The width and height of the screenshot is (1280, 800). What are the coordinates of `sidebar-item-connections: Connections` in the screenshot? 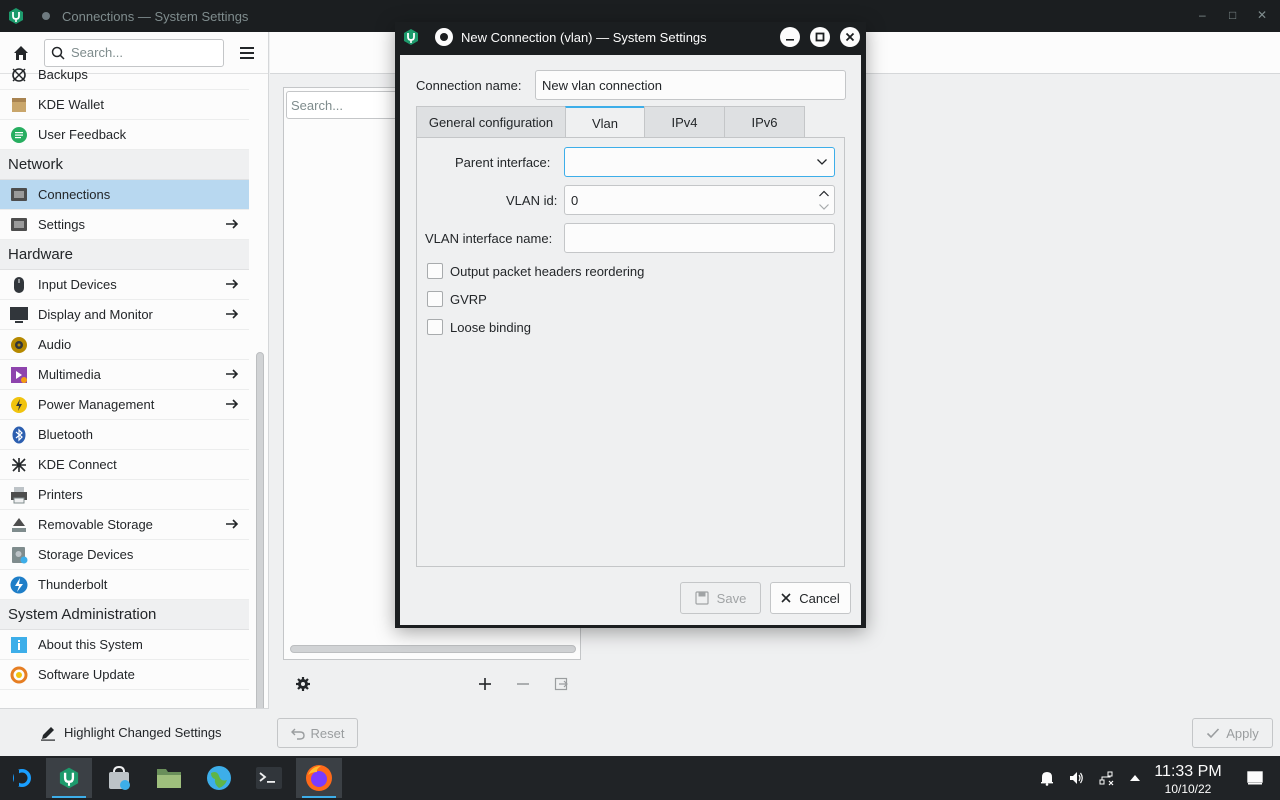 It's located at (124, 195).